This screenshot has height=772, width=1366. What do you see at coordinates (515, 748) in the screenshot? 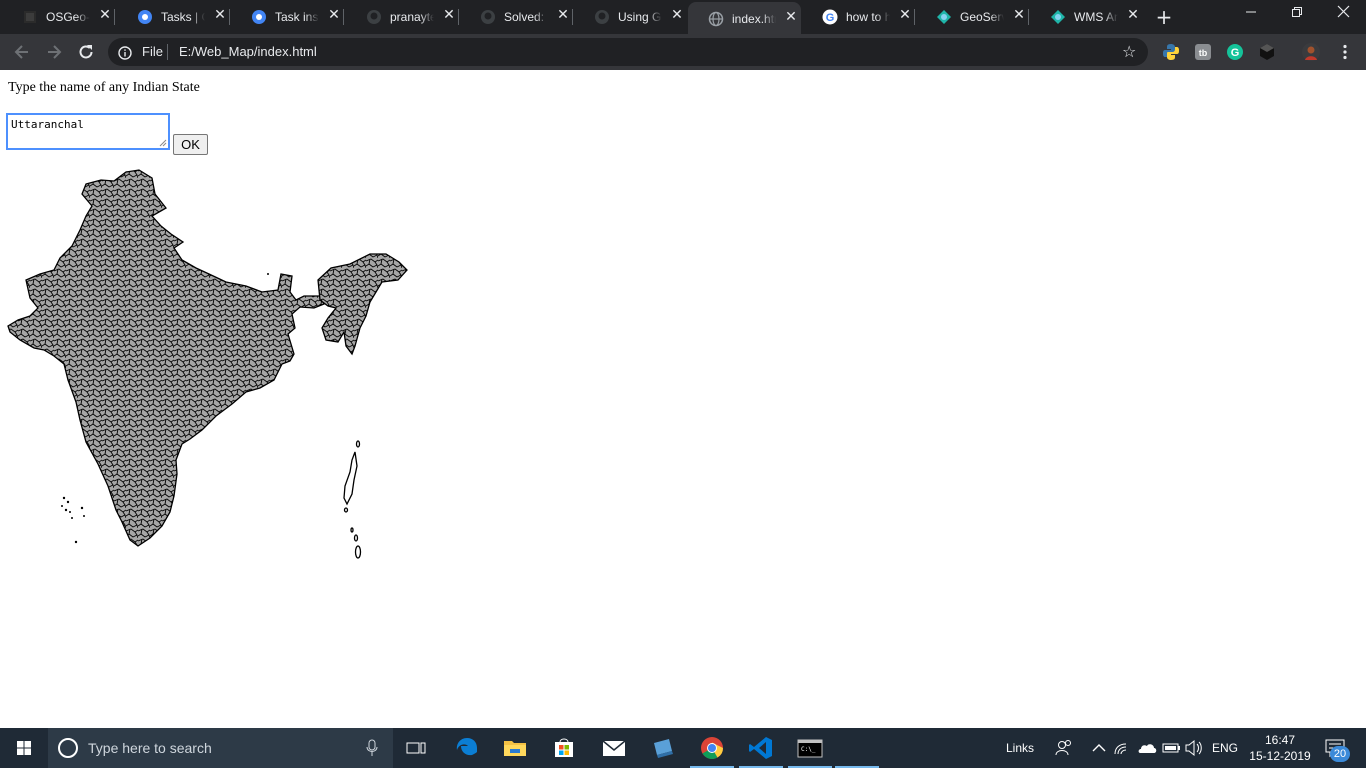
I see `file-explorer-icon` at bounding box center [515, 748].